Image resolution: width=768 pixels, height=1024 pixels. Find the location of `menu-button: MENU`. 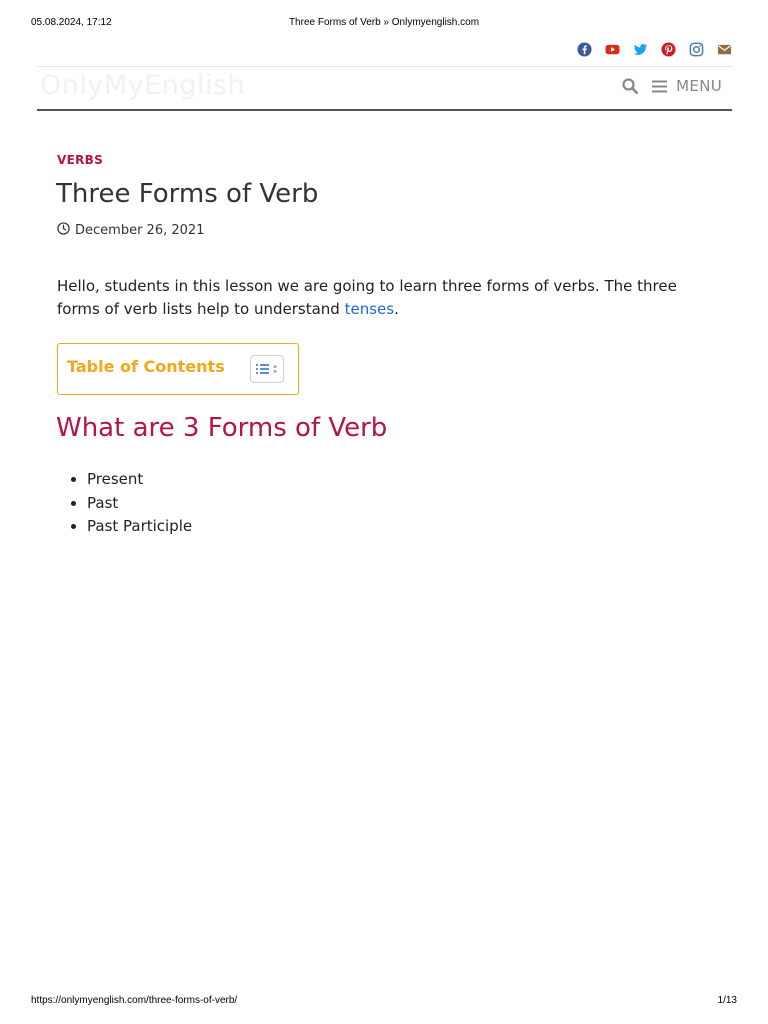

menu-button: MENU is located at coordinates (687, 86).